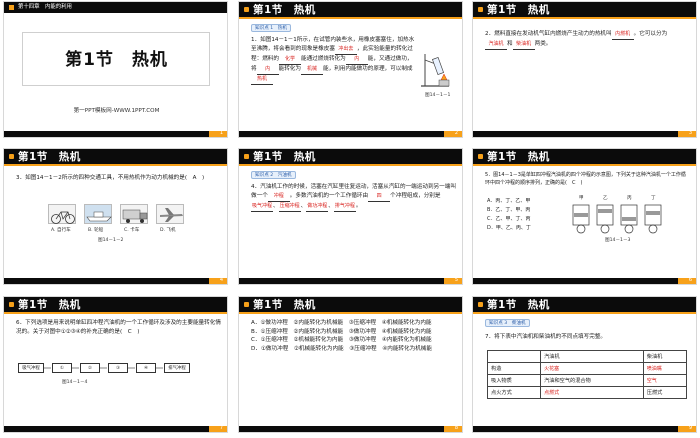  Describe the element at coordinates (96, 230) in the screenshot. I see `caption-ship: B. 轮船` at that location.